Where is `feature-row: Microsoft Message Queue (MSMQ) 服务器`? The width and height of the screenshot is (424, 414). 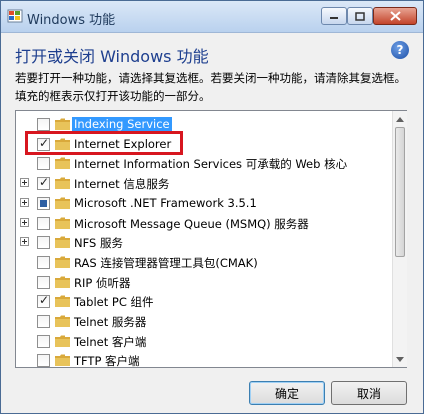
feature-row: Microsoft Message Queue (MSMQ) 服务器 is located at coordinates (203, 223).